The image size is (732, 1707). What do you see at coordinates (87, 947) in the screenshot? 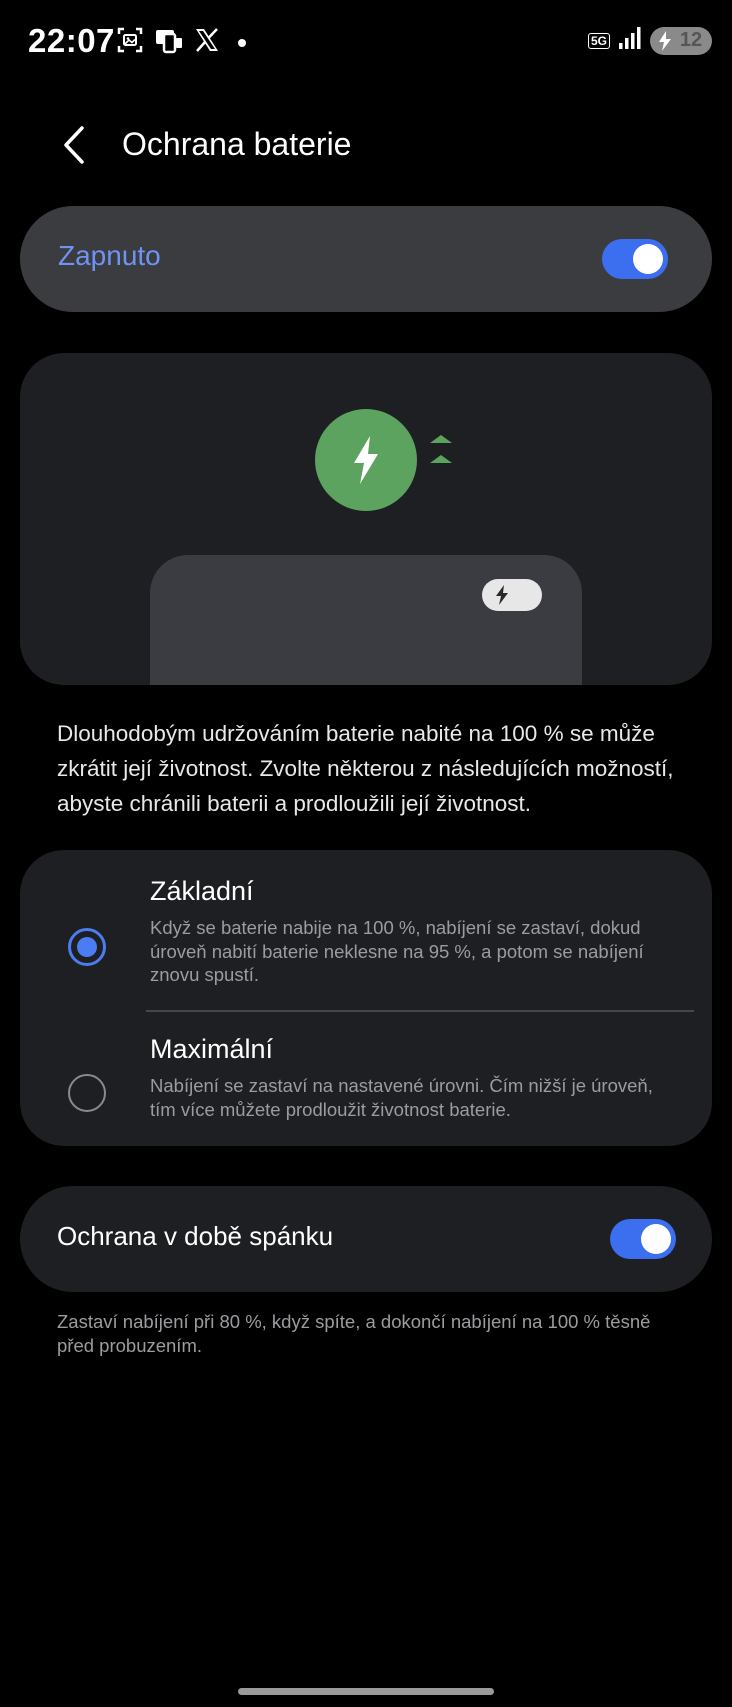
I see `radio-basic` at bounding box center [87, 947].